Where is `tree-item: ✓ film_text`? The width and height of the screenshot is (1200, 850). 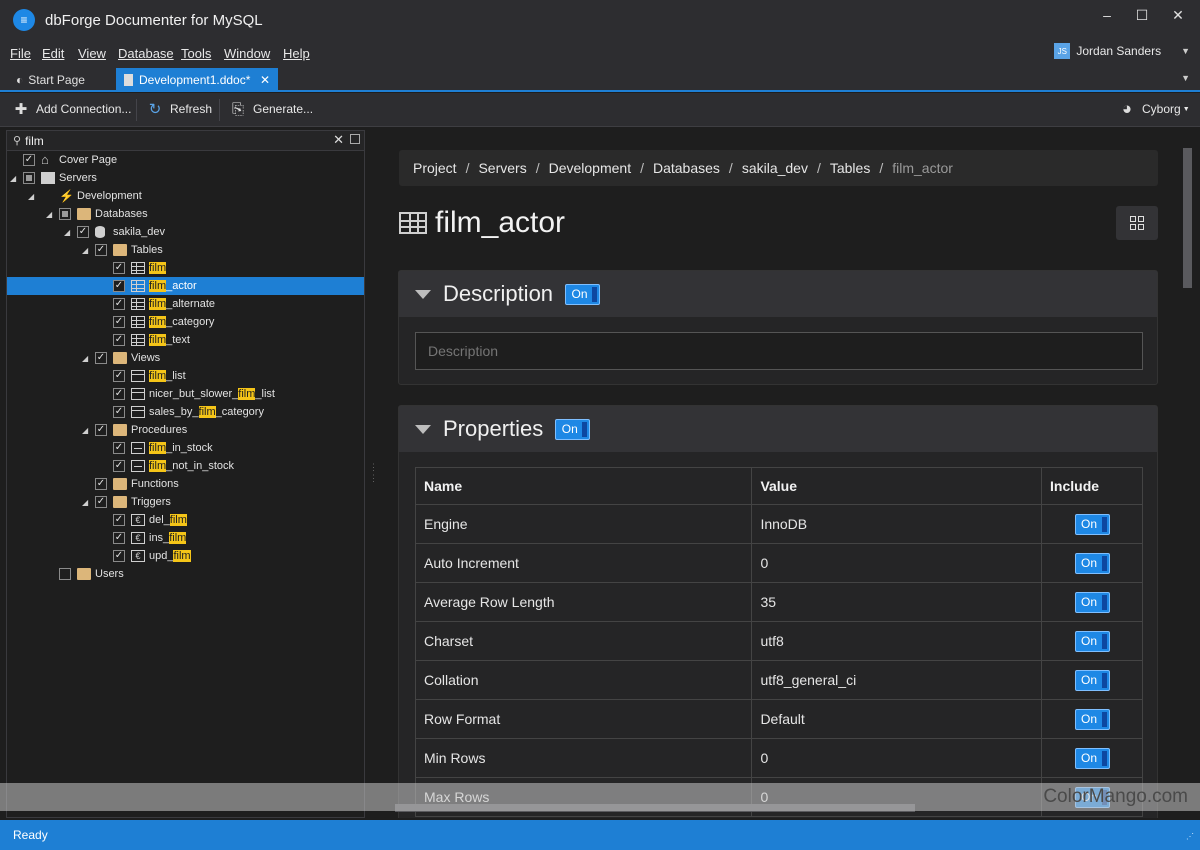
tree-item: ✓ film_text is located at coordinates (185, 340).